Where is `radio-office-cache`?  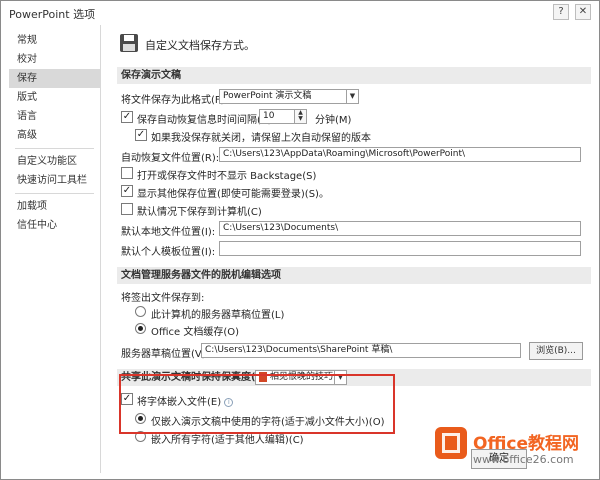 radio-office-cache is located at coordinates (140, 328).